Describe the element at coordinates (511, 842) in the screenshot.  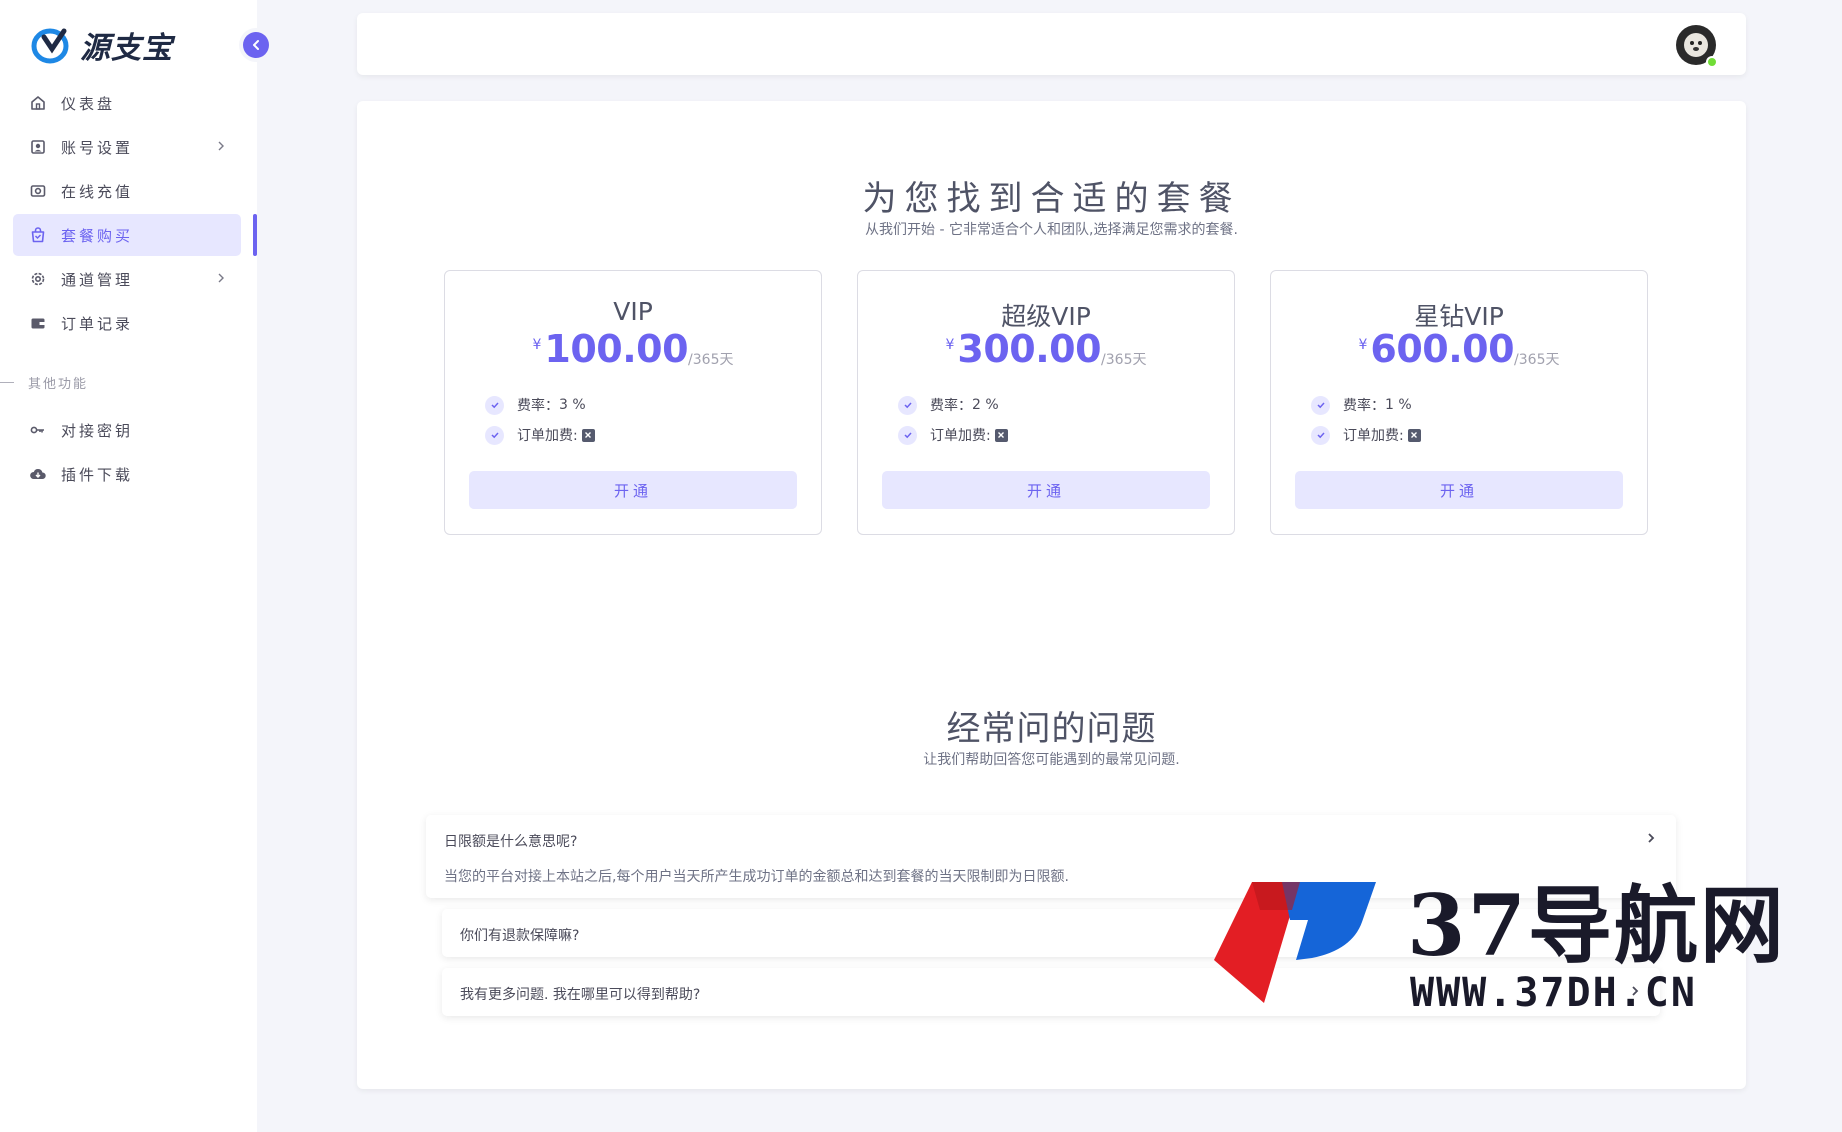
I see `faq-question: 日限额是什么意思呢?` at that location.